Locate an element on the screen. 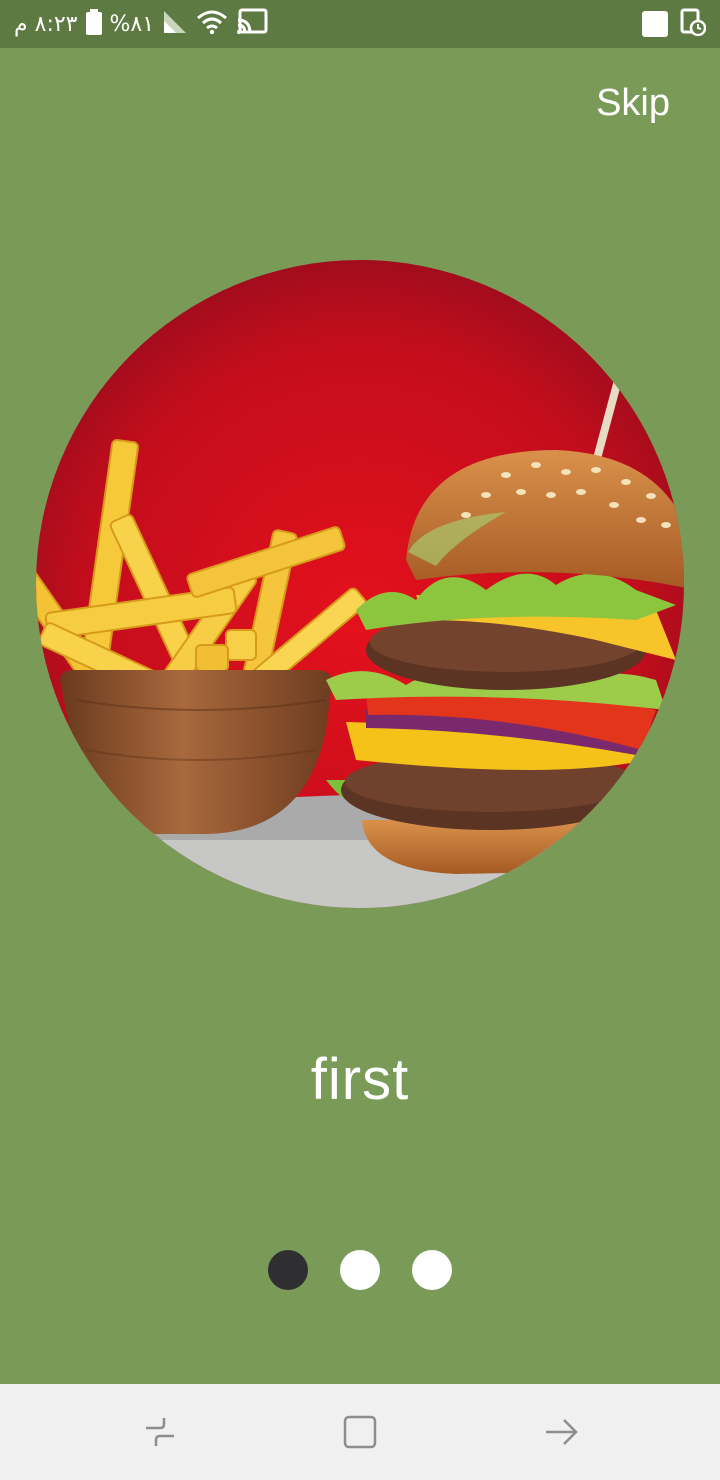 The width and height of the screenshot is (720, 1480). cast-icon is located at coordinates (252, 24).